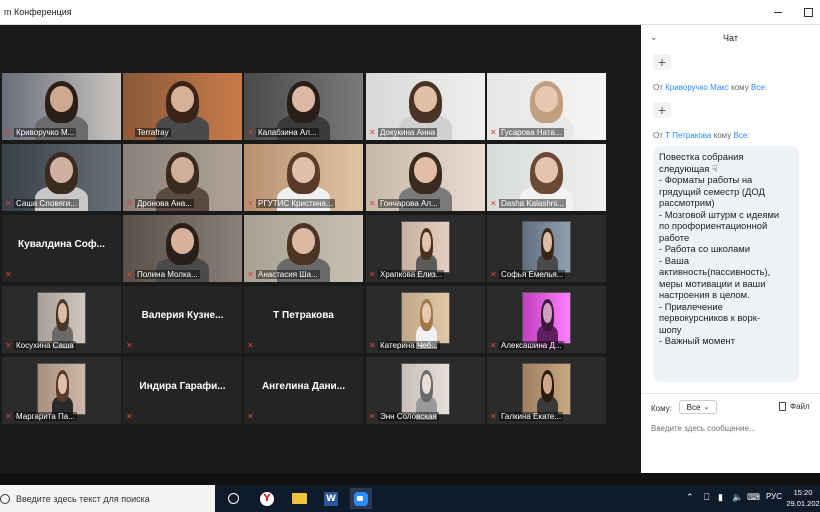 Image resolution: width=820 pixels, height=512 pixels. What do you see at coordinates (303, 319) in the screenshot?
I see `participant-tile: Т Петракова ✕` at bounding box center [303, 319].